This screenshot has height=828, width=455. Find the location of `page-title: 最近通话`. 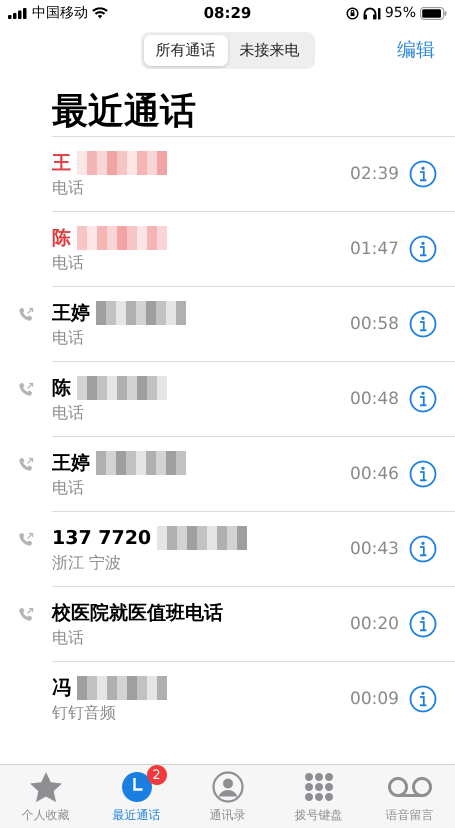

page-title: 最近通话 is located at coordinates (124, 112).